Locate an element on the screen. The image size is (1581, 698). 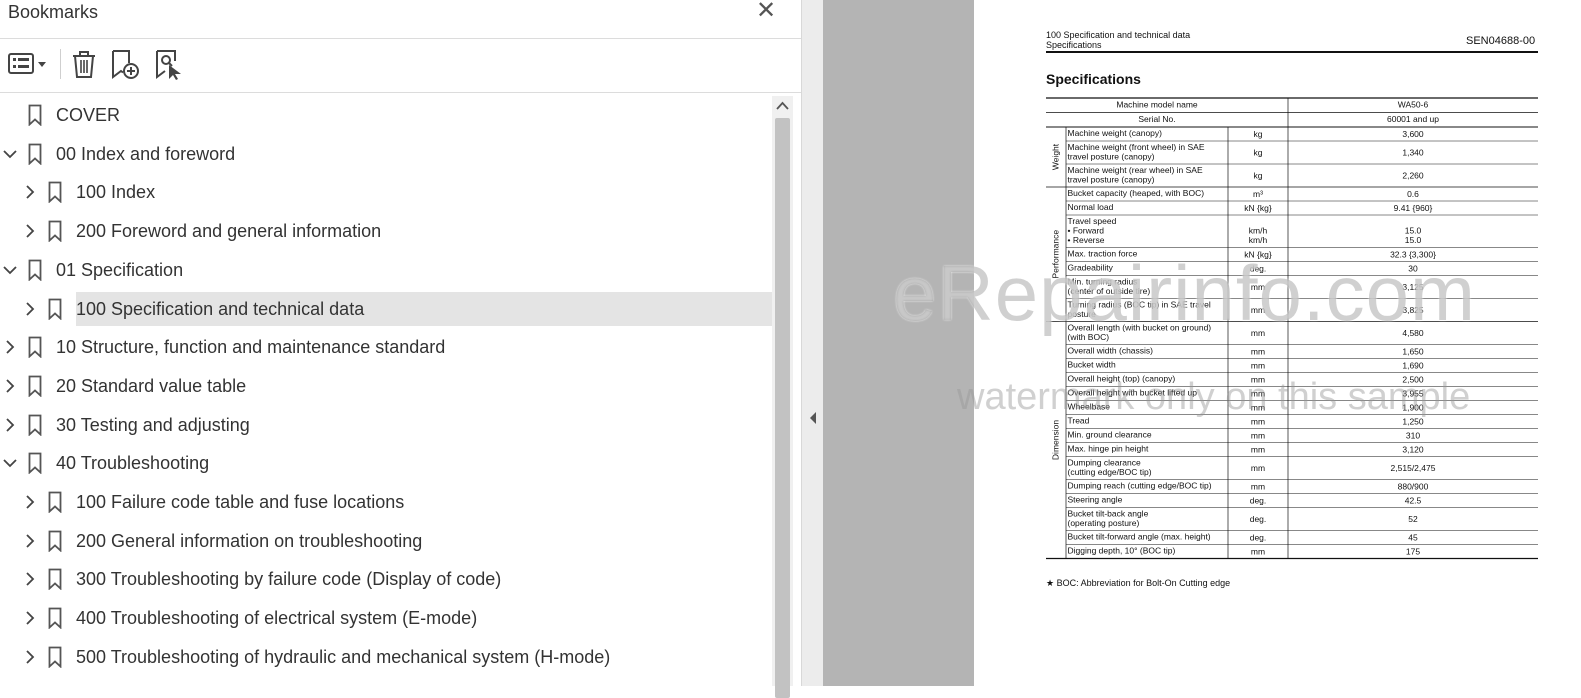
bookmark-item: 40 Troubleshooting is located at coordinates (386, 463).